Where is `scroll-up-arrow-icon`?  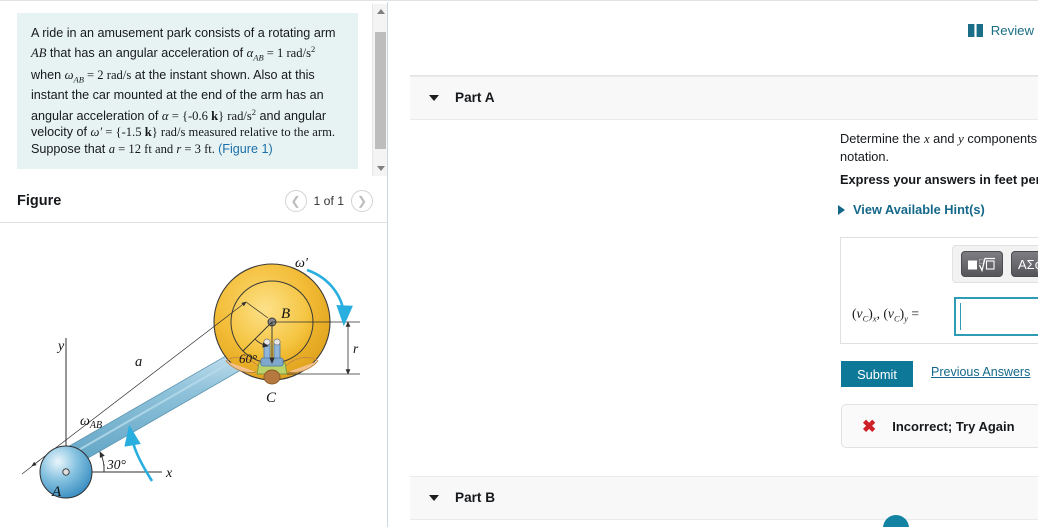 scroll-up-arrow-icon is located at coordinates (380, 11).